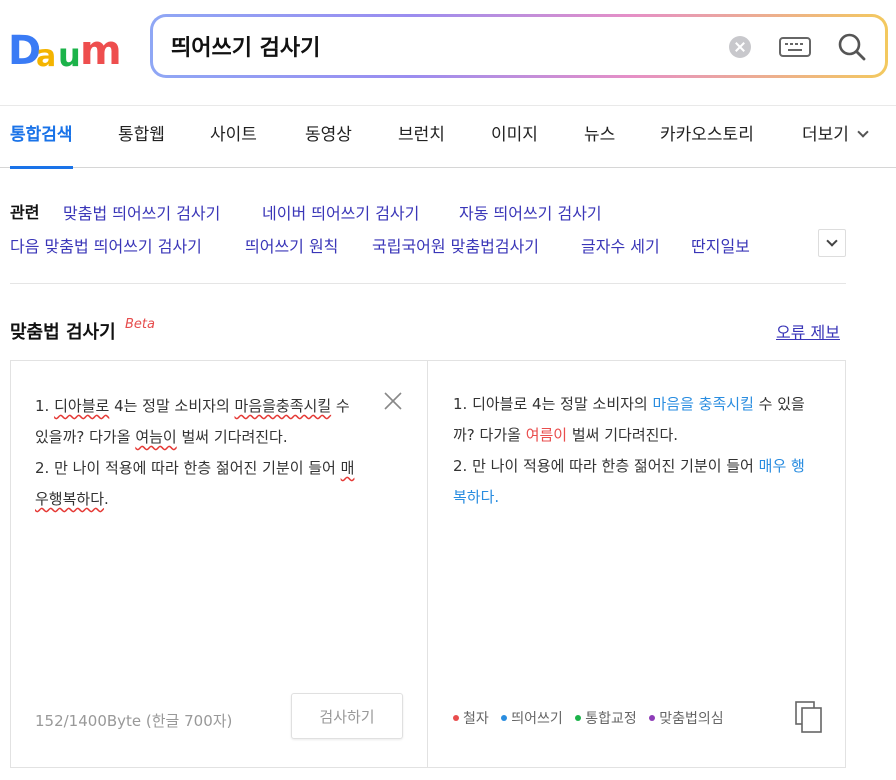 Image resolution: width=896 pixels, height=780 pixels. I want to click on legend-spacing: 띄어쓰기, so click(532, 719).